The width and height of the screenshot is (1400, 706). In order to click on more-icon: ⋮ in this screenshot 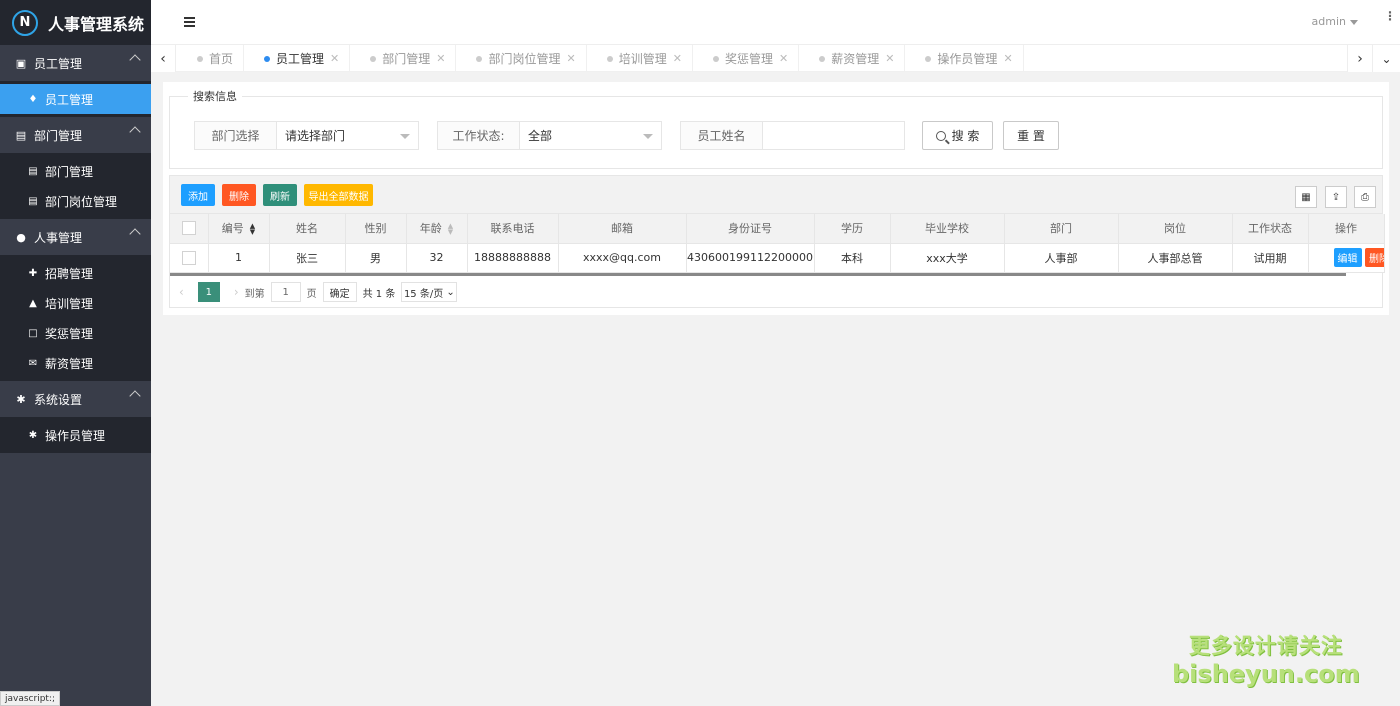, I will do `click(1390, 16)`.